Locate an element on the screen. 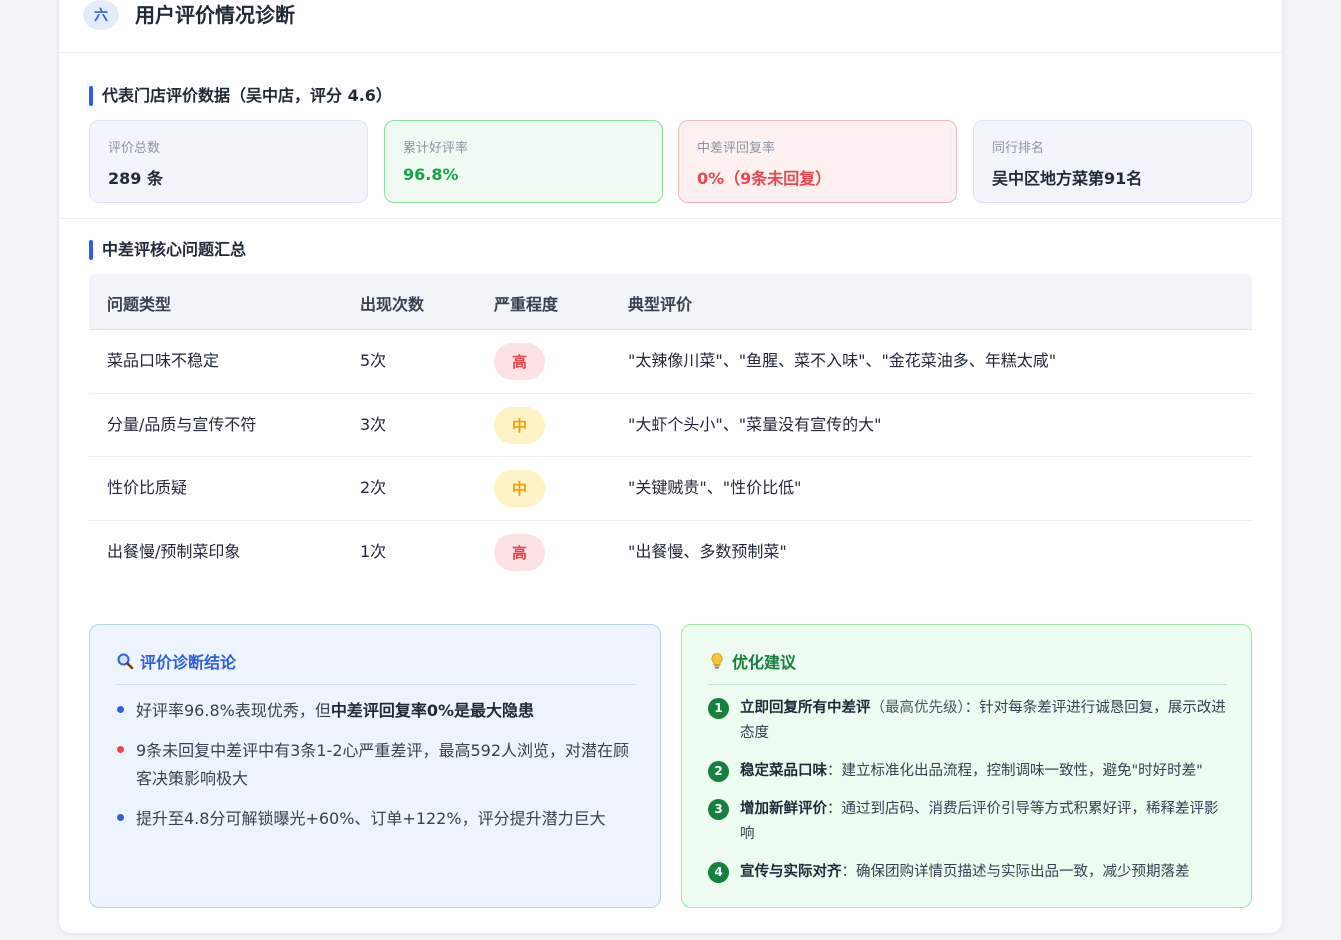 The height and width of the screenshot is (940, 1341). metric-label: 累计好评率 is located at coordinates (436, 148).